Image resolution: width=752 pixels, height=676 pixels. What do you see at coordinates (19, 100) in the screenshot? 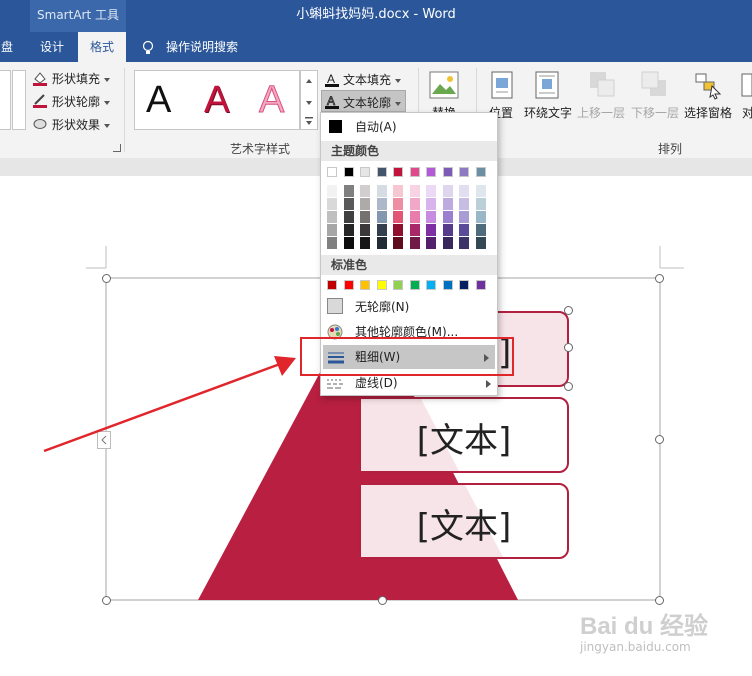
I see `shape-gallery-scroll` at bounding box center [19, 100].